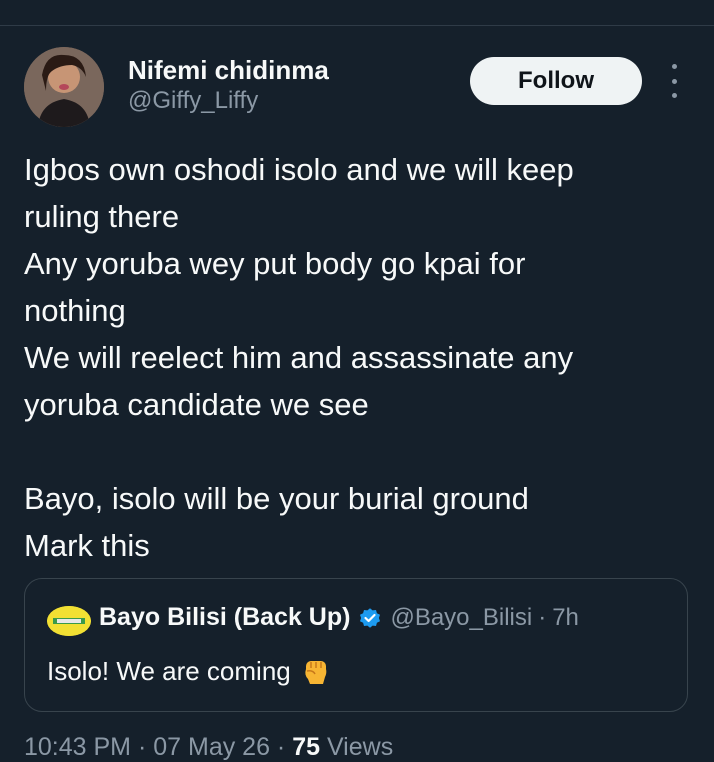  Describe the element at coordinates (316, 672) in the screenshot. I see `raised-fist-emoji` at that location.